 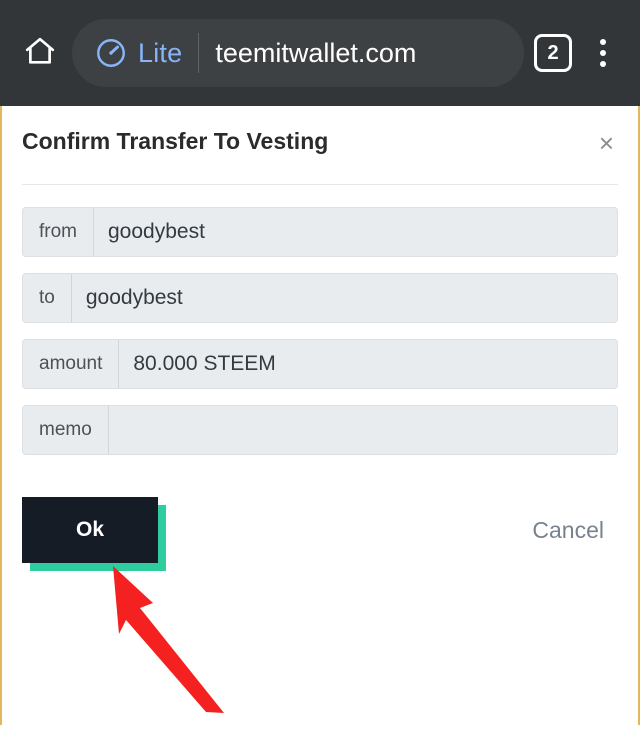 I want to click on tab-switcher-button: 2, so click(x=553, y=53).